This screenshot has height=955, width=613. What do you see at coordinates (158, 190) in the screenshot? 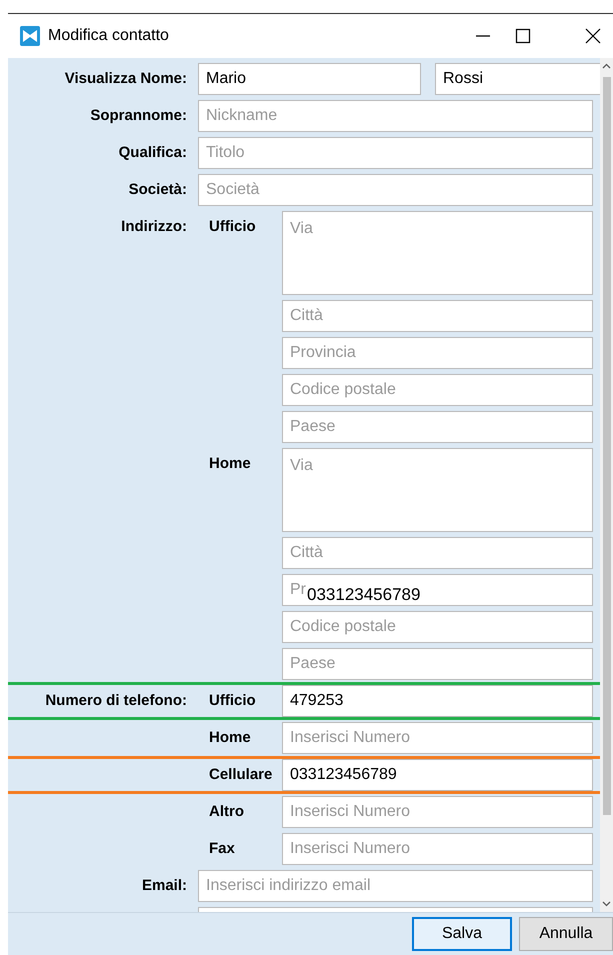
I see `field-label: Società:` at bounding box center [158, 190].